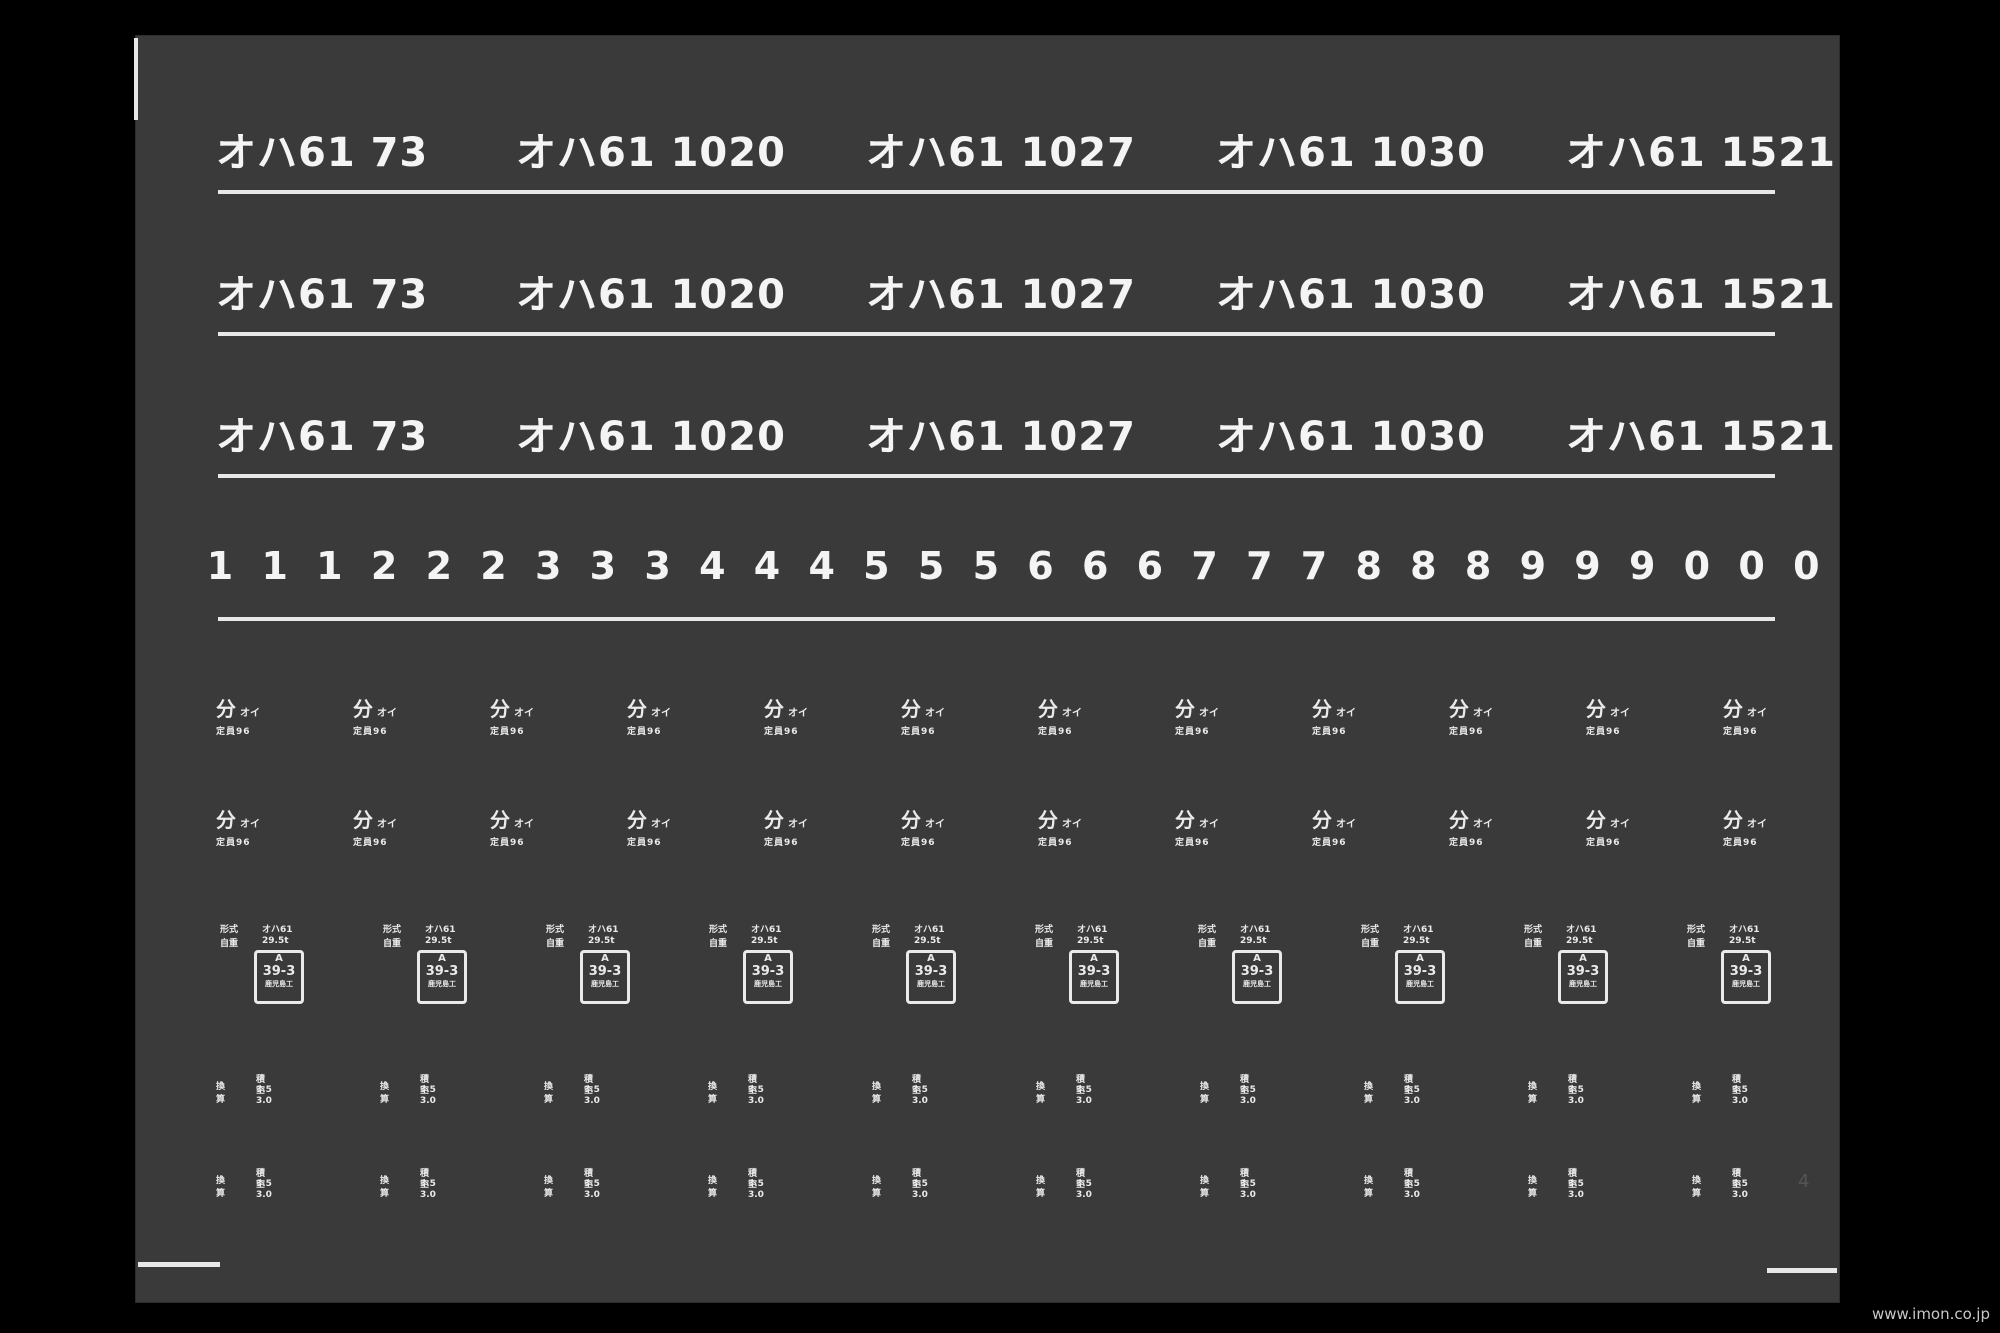 This screenshot has width=2000, height=1333. I want to click on digit-glyph: 9, so click(1642, 566).